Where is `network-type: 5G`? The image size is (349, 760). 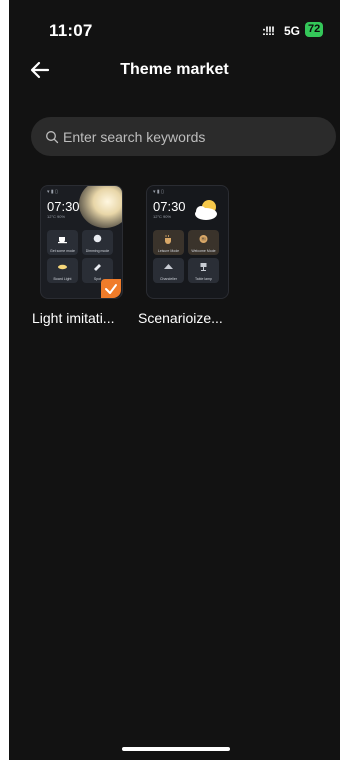
network-type: 5G is located at coordinates (292, 31).